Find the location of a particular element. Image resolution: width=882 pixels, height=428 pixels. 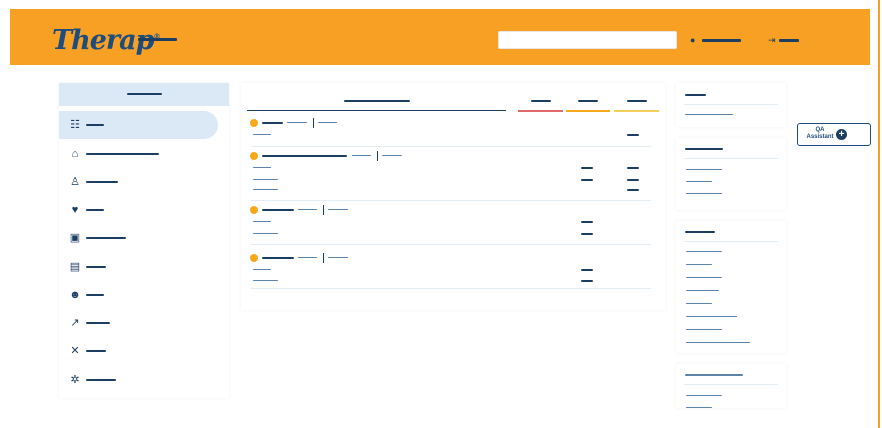

sidebar-item-tools: ✕ is located at coordinates (144, 351).